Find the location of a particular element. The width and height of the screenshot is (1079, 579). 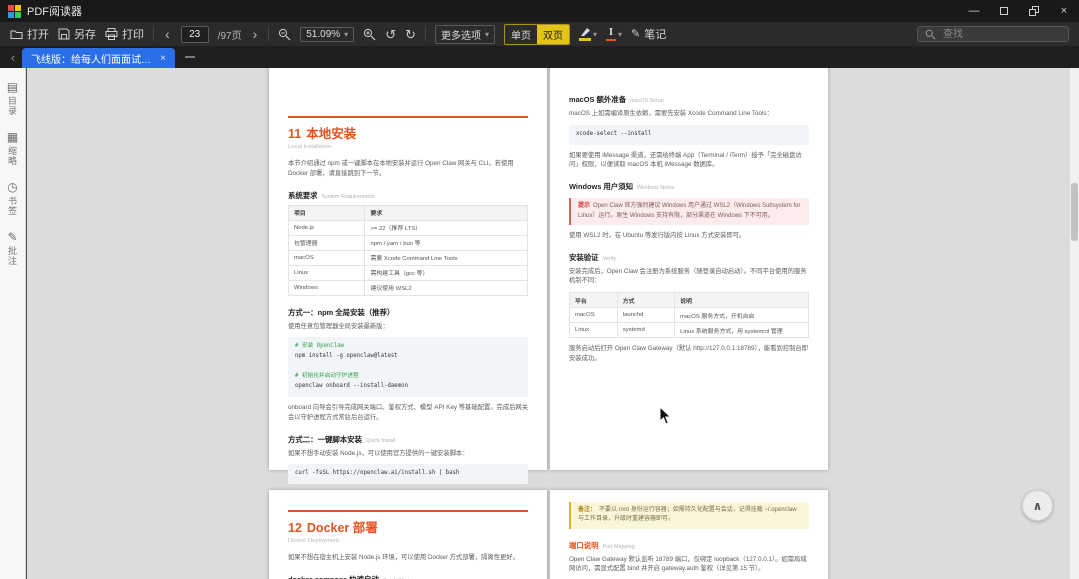

page-total-label: /97页 is located at coordinates (229, 36).